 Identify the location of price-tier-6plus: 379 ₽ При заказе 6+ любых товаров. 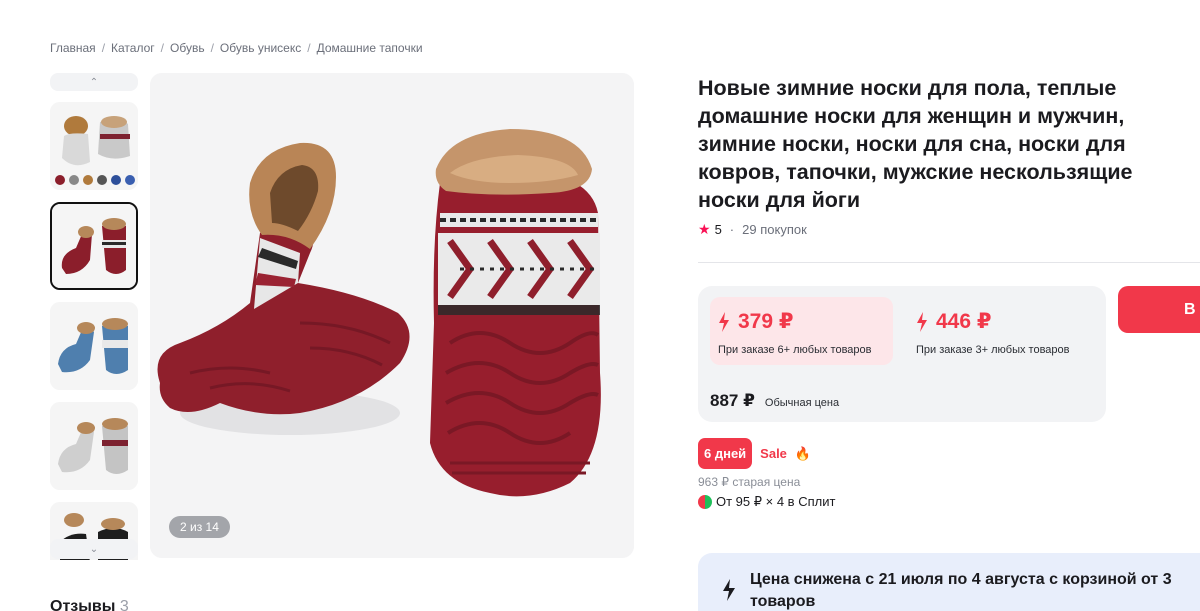
(801, 331).